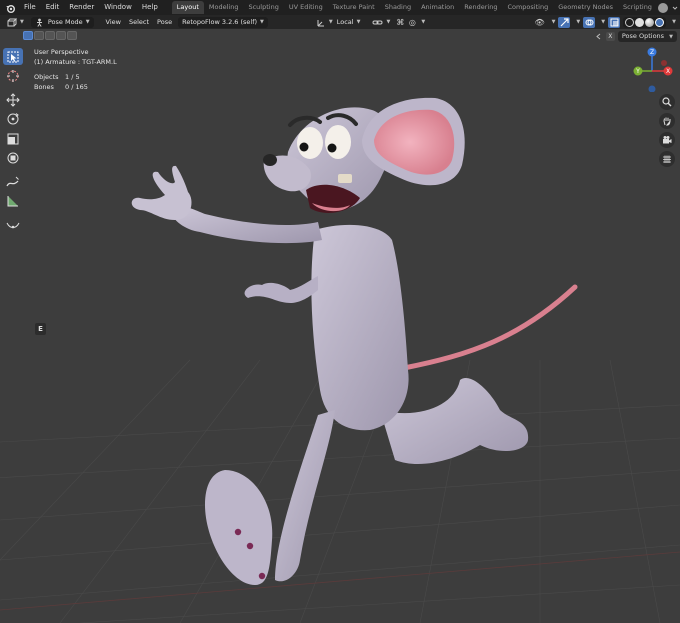  Describe the element at coordinates (585, 7) in the screenshot. I see `tab-geometry-nodes: Geometry Nodes` at that location.